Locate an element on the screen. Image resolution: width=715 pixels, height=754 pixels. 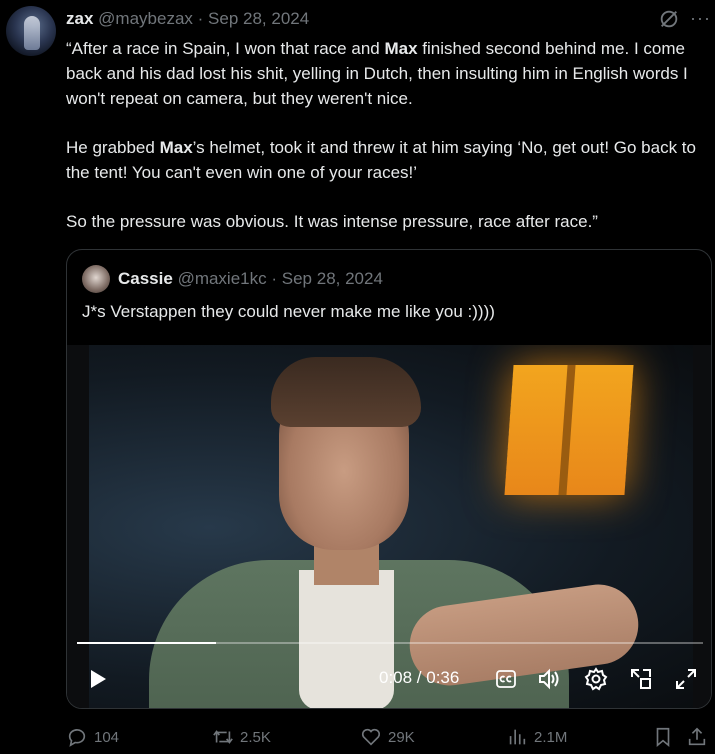
volume-icon is located at coordinates (549, 679).